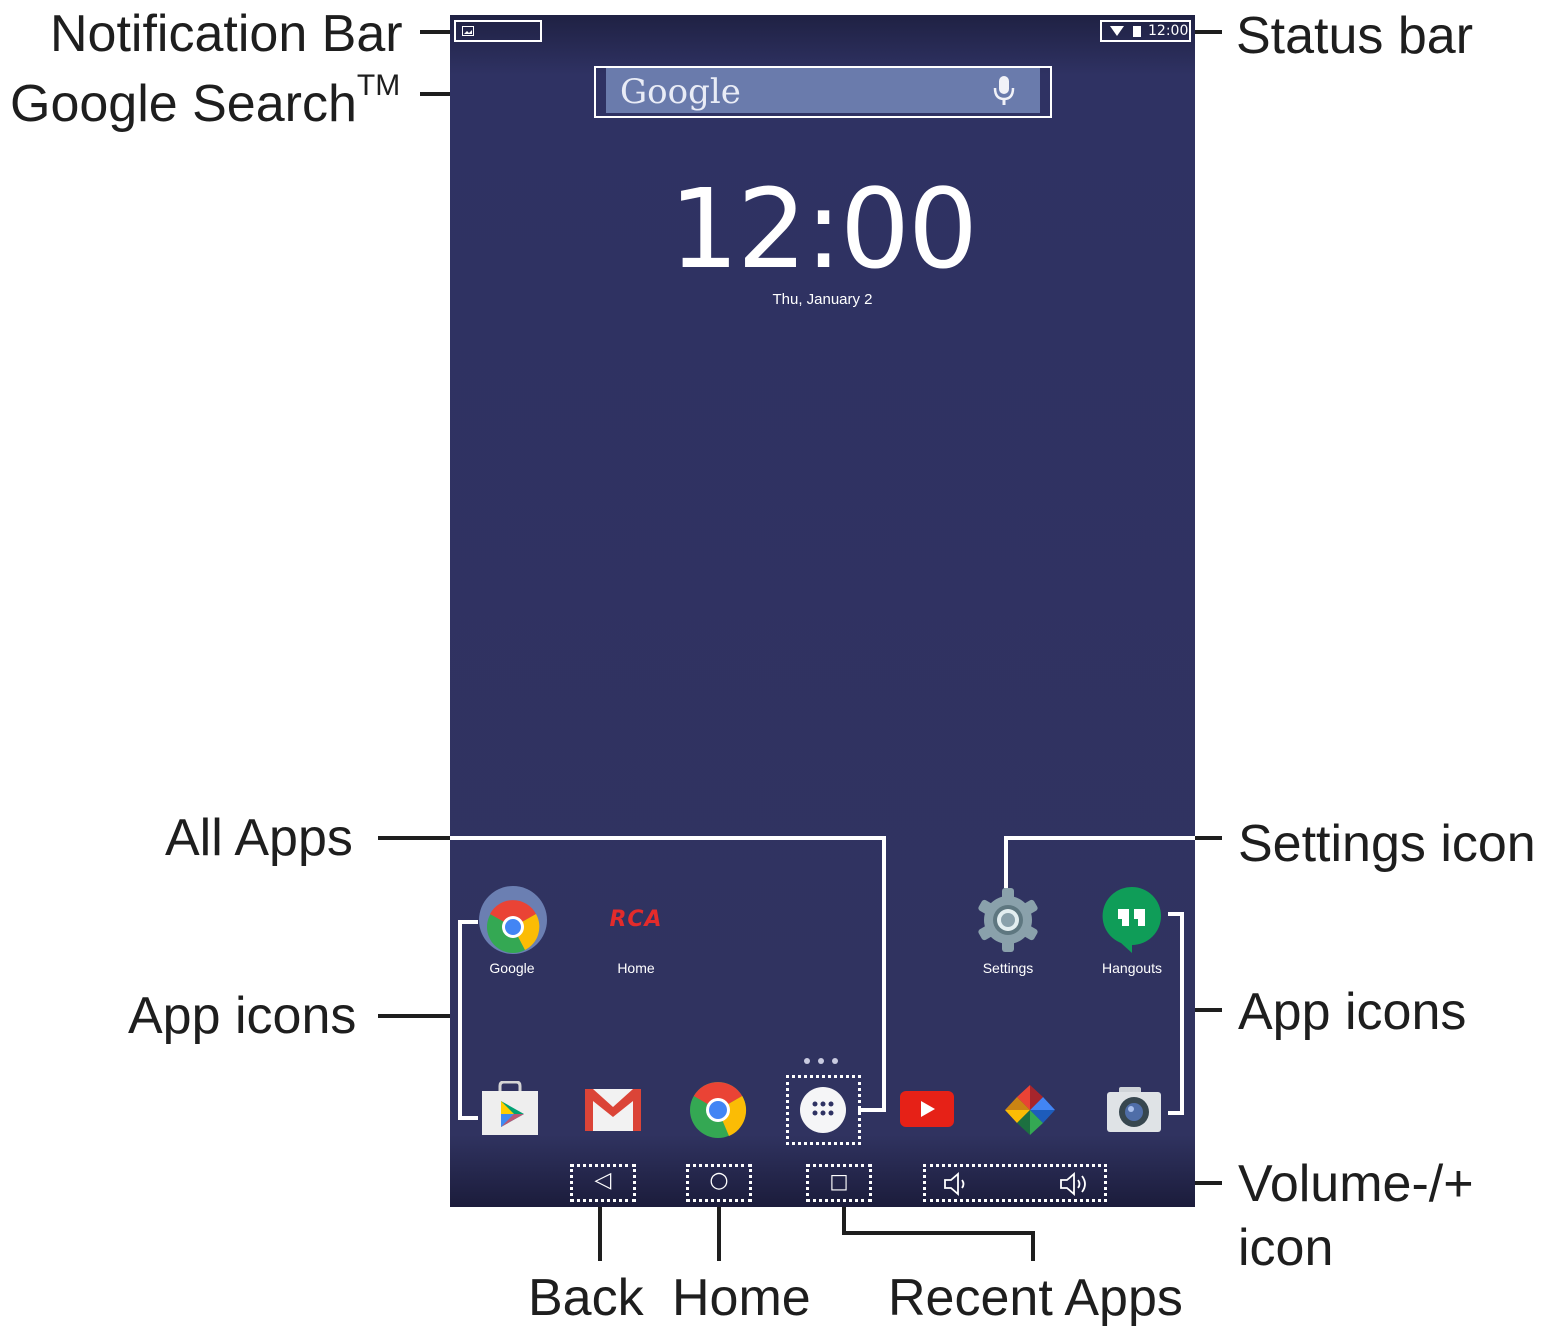 This screenshot has height=1327, width=1560. Describe the element at coordinates (822, 299) in the screenshot. I see `clock-widget-date: Thu, January 2` at that location.